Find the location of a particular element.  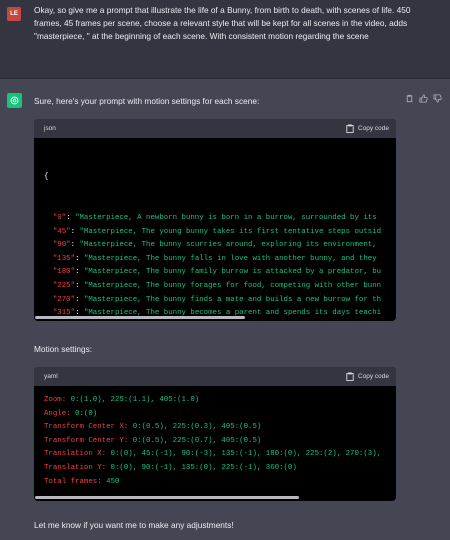

message-actions is located at coordinates (423, 98).